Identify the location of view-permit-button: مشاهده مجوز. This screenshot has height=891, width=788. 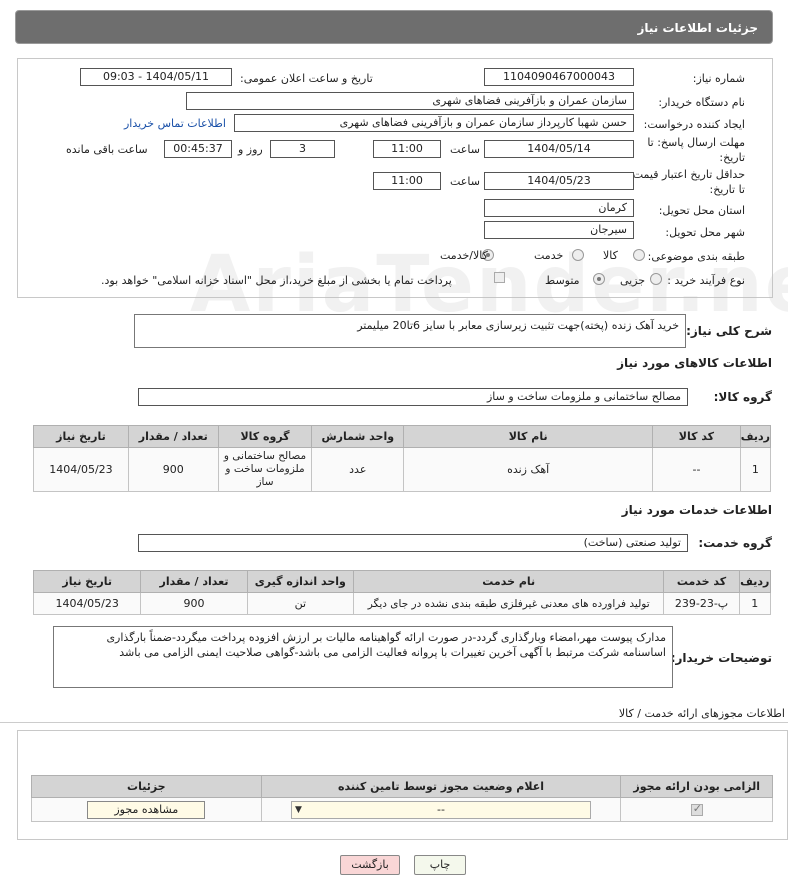
(146, 809).